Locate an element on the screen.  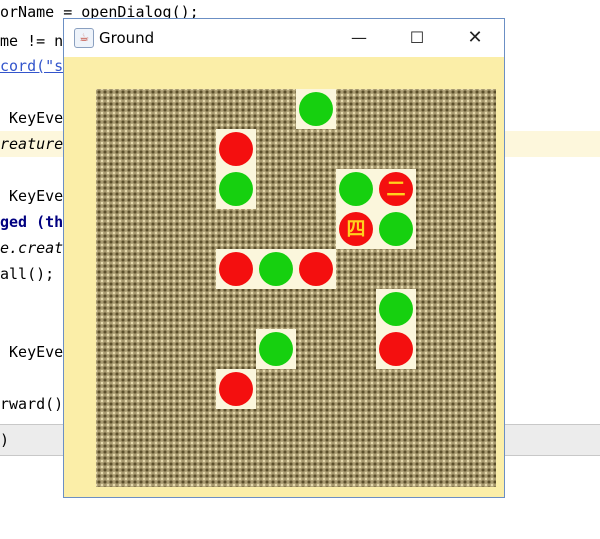
red-creature: 二 is located at coordinates (396, 189).